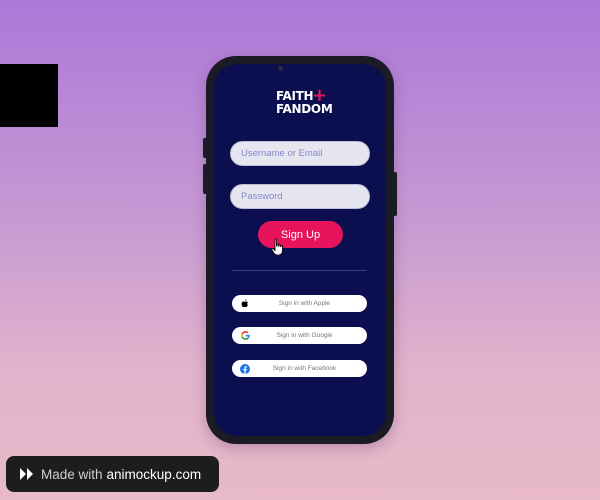 Image resolution: width=600 pixels, height=500 pixels. What do you see at coordinates (29, 95) in the screenshot?
I see `black-overlay-box` at bounding box center [29, 95].